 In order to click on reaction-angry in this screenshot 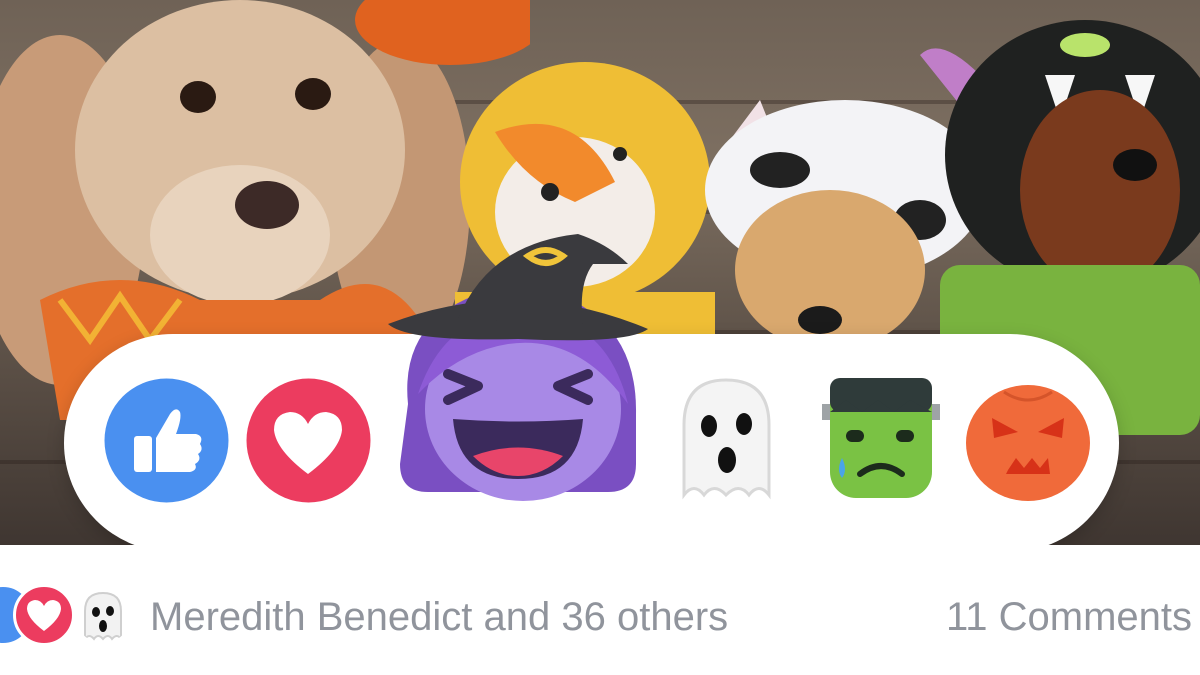, I will do `click(1028, 440)`.